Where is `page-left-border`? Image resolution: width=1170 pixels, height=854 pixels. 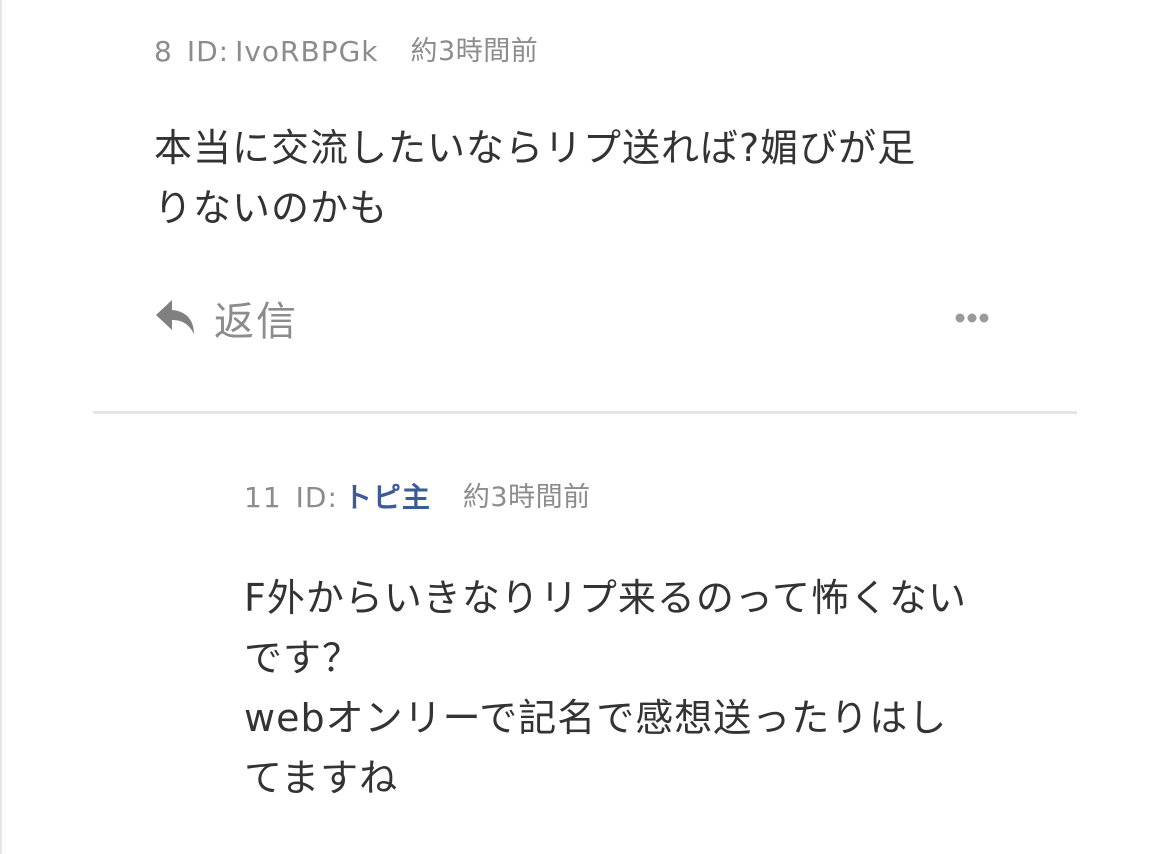
page-left-border is located at coordinates (1, 427).